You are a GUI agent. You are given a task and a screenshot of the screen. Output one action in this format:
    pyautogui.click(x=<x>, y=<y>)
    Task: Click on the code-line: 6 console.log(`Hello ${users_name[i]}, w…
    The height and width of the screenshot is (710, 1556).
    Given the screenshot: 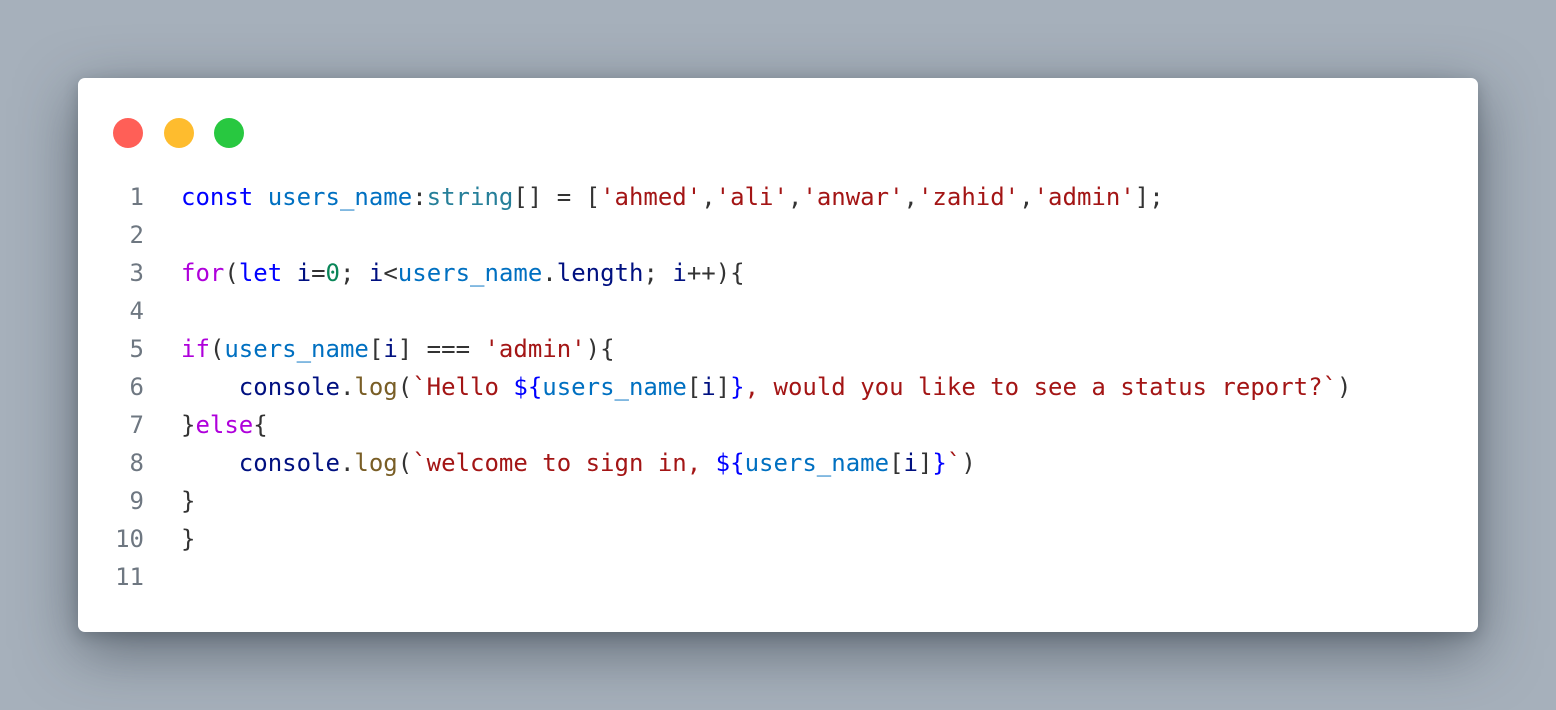 What is the action you would take?
    pyautogui.click(x=778, y=387)
    